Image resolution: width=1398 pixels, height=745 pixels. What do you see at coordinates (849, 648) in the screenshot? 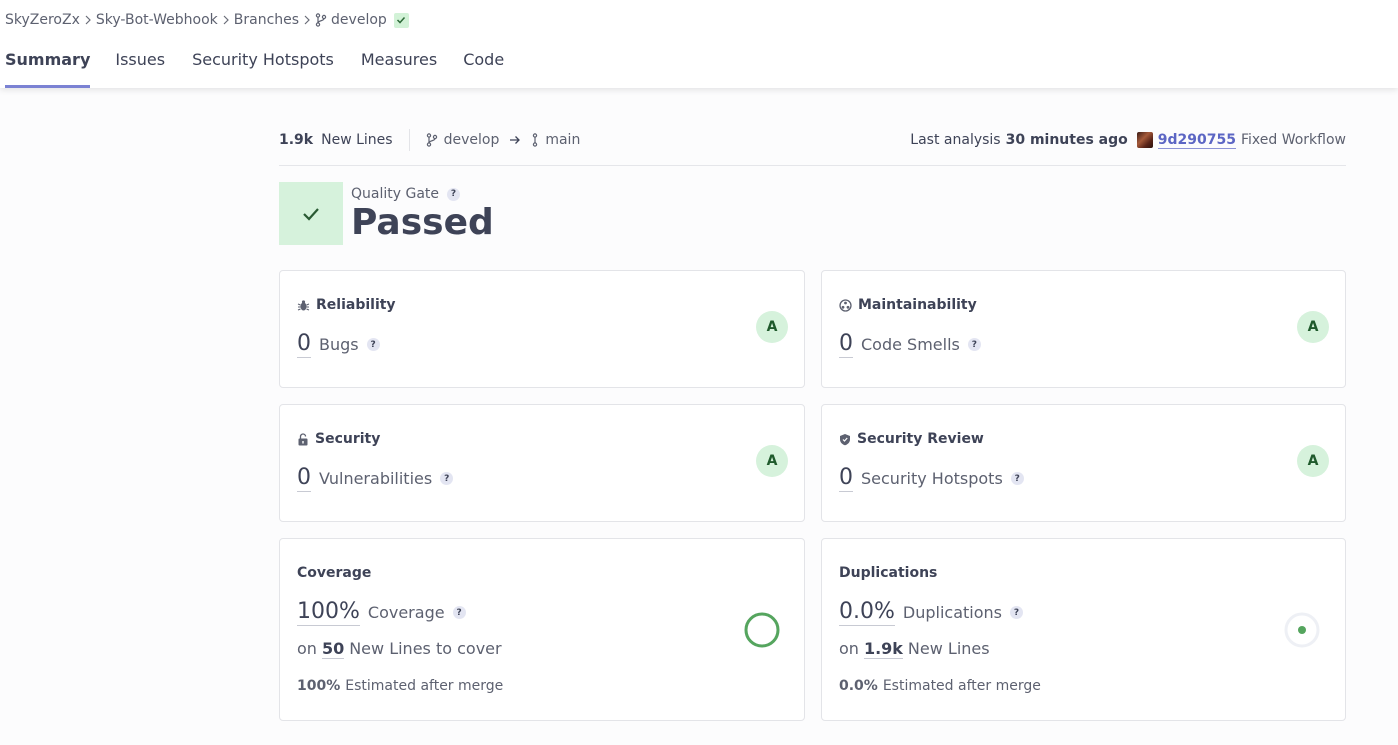
I see `duplications-on-prefix: on` at bounding box center [849, 648].